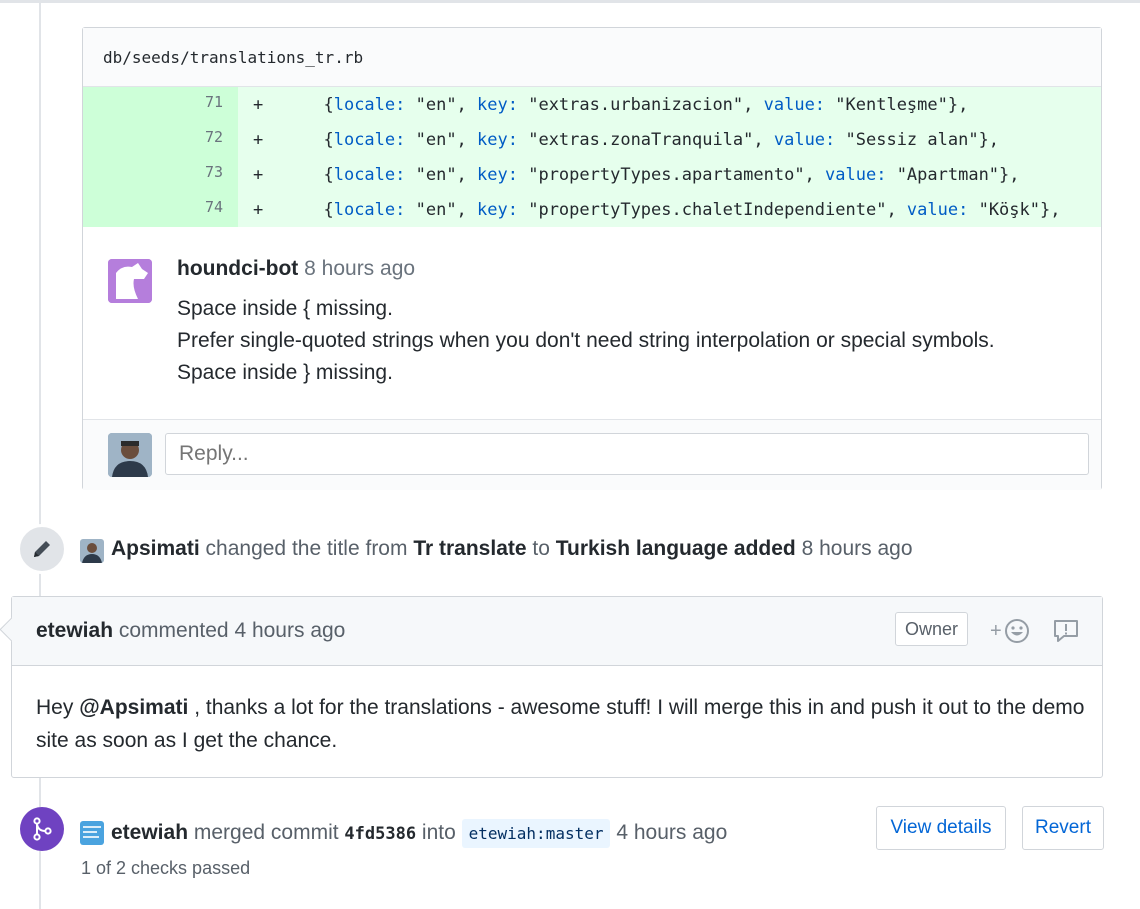 This screenshot has height=909, width=1140. What do you see at coordinates (130, 455) in the screenshot?
I see `current-user-avatar` at bounding box center [130, 455].